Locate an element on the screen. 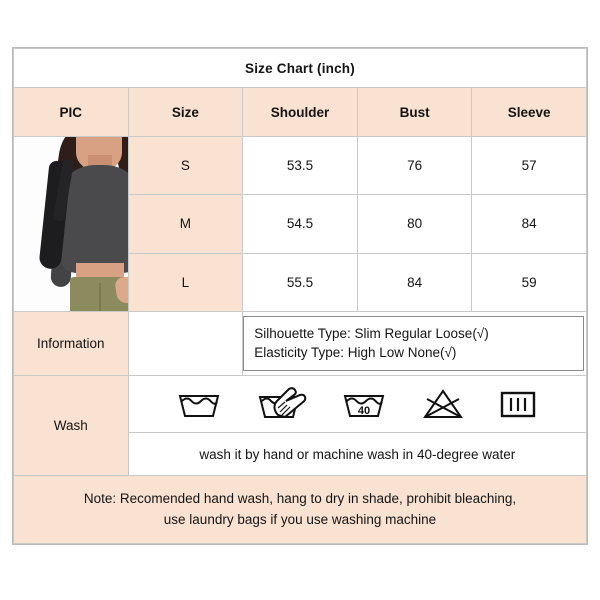 The image size is (600, 600). bust-value: 76 is located at coordinates (414, 165).